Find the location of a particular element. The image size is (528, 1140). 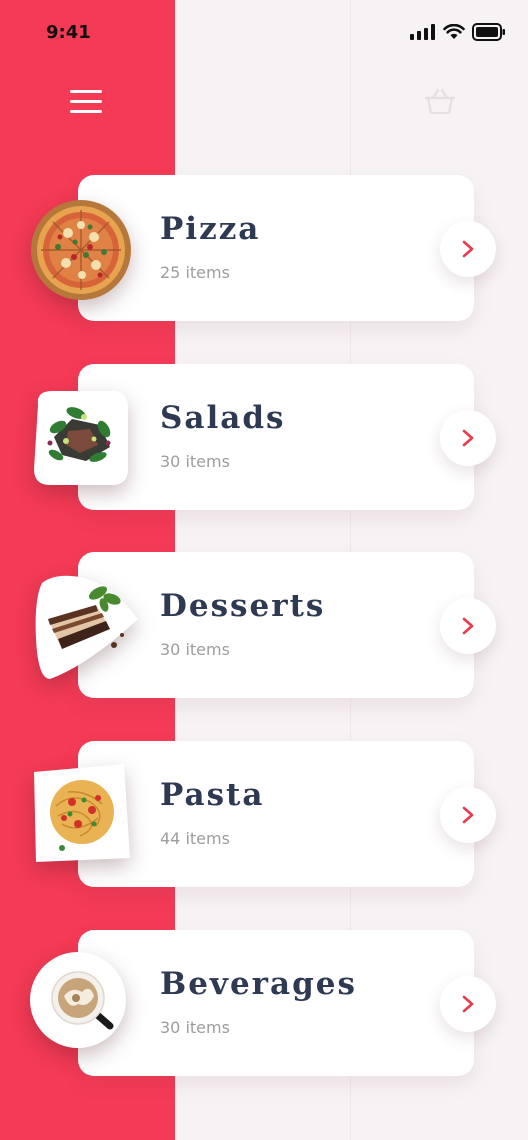

status-icons is located at coordinates (458, 32).